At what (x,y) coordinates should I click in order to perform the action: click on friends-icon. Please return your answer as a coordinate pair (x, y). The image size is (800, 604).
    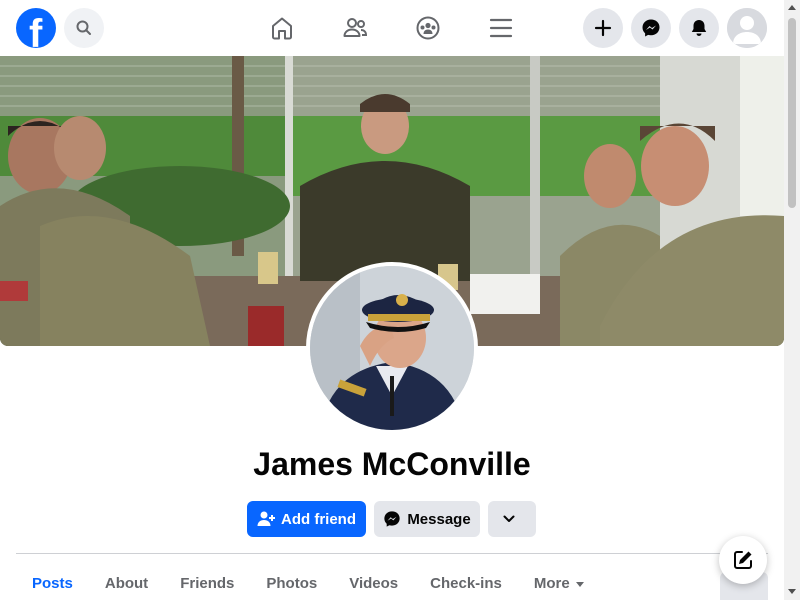
    Looking at the image, I should click on (355, 27).